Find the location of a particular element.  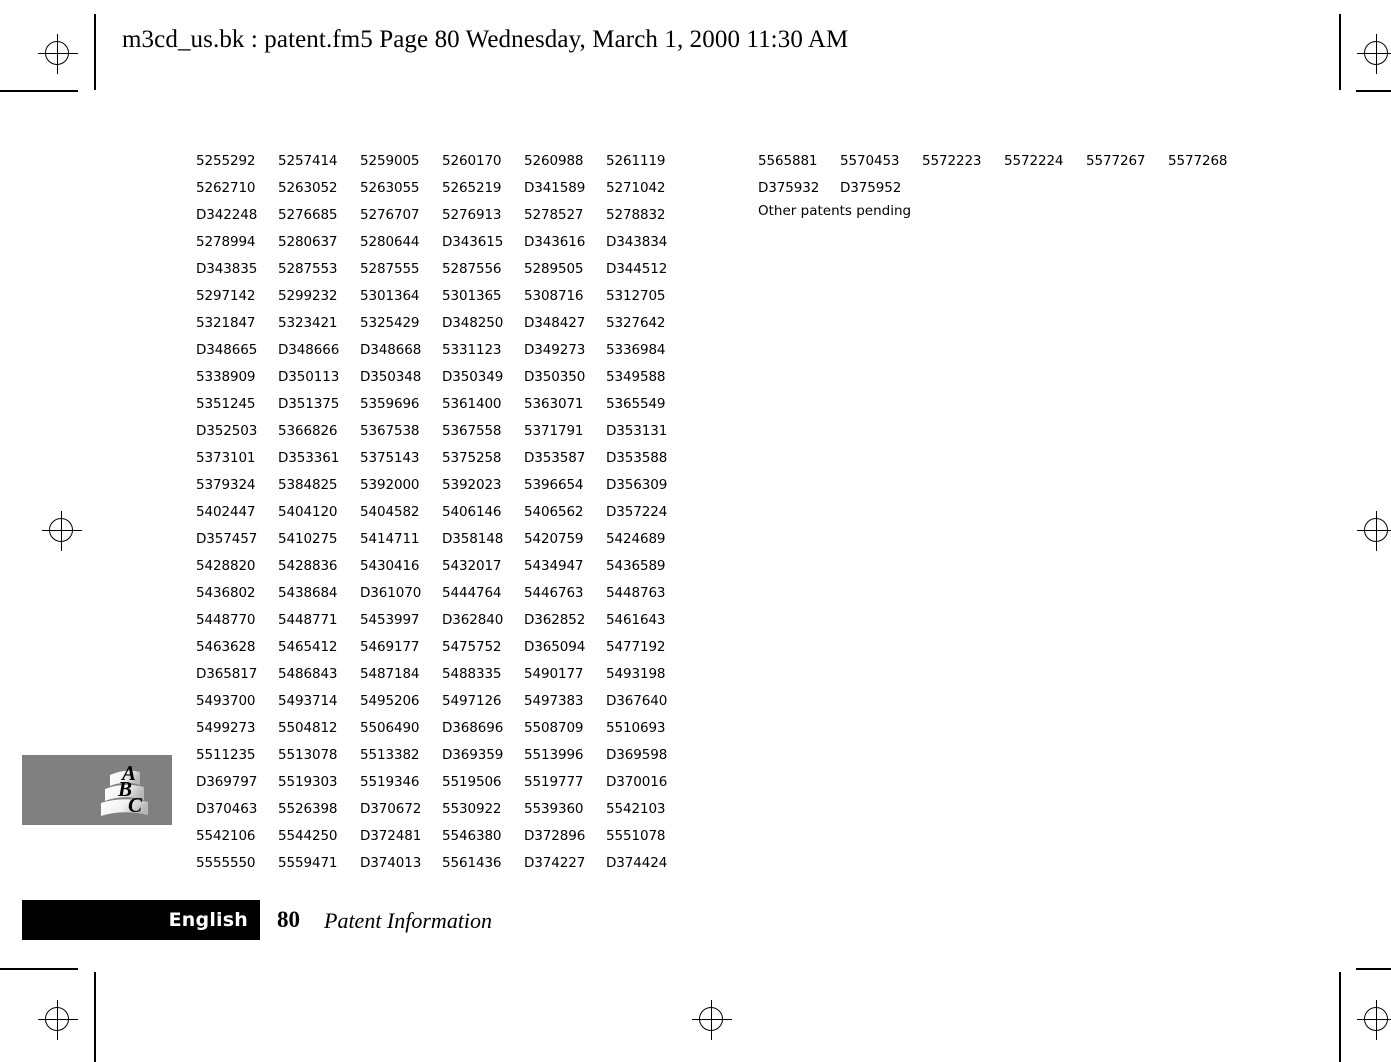

patent-number-cell: 5559471 is located at coordinates (308, 862).